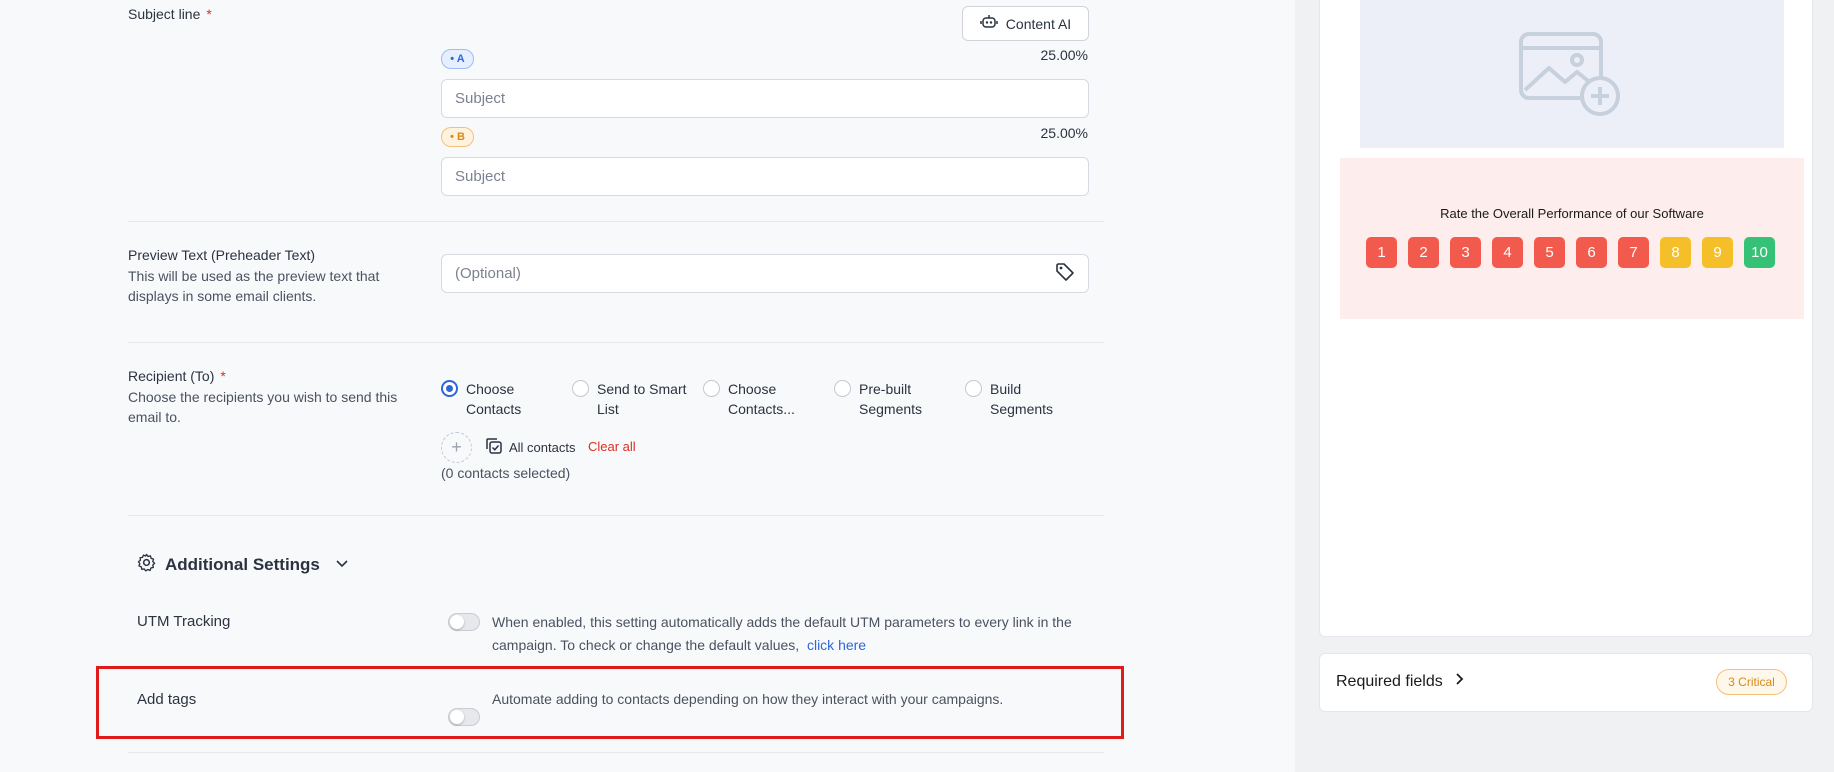  I want to click on subject-line-label: Subject line *, so click(170, 14).